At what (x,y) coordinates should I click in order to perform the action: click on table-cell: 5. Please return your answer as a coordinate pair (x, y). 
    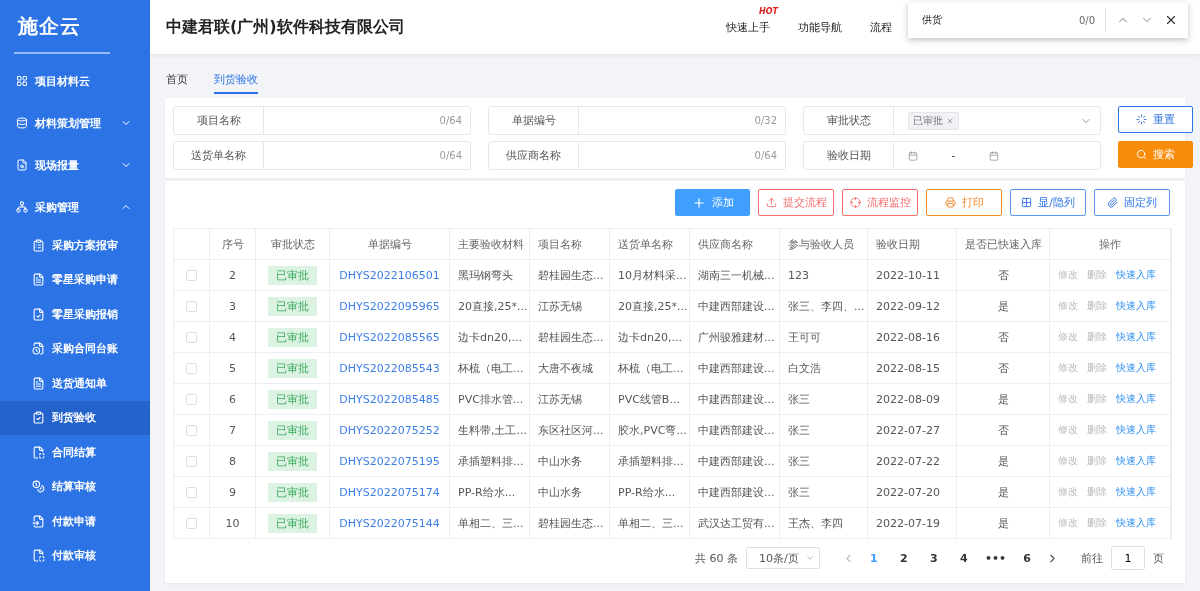
    Looking at the image, I should click on (232, 368).